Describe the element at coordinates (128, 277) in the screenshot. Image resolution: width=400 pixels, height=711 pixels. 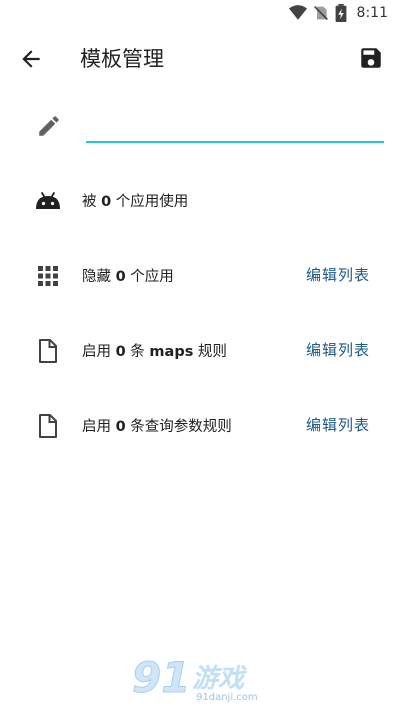
I see `hide-apps-label: 隐藏 0 个应用` at that location.